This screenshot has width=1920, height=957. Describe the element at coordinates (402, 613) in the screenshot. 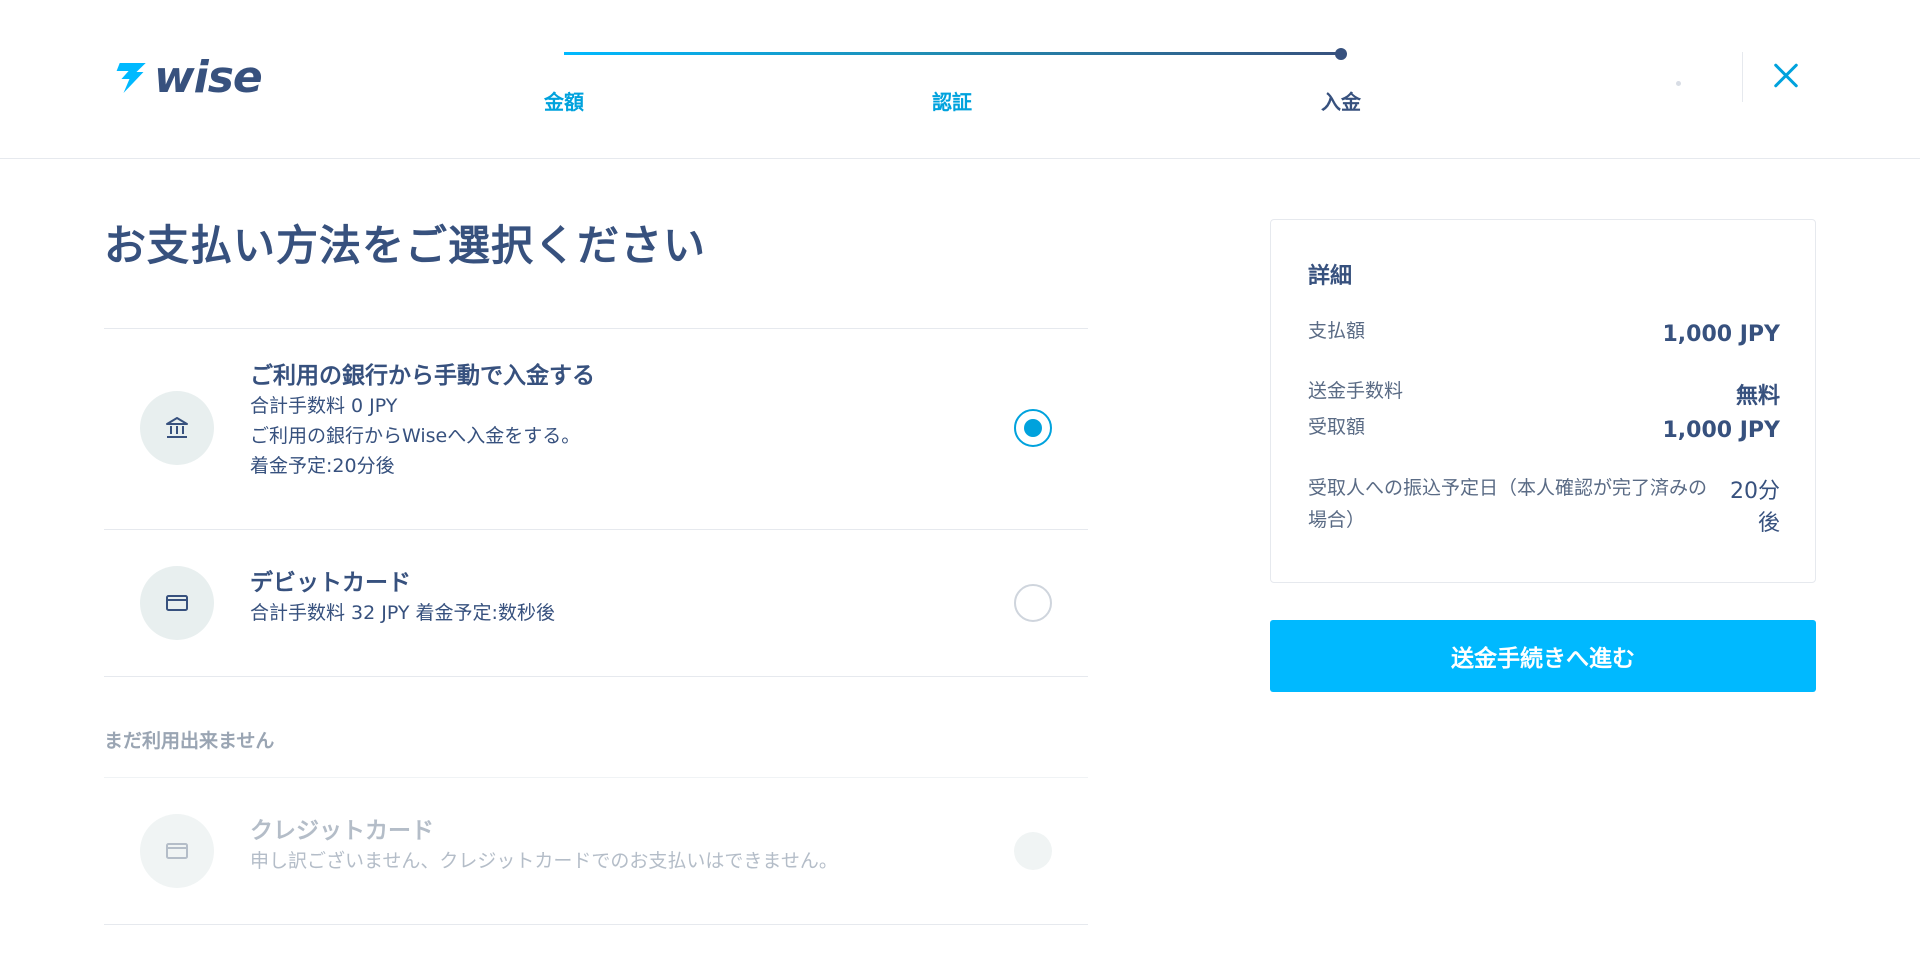

I see `payment-option-fee-eta: 合計手数料 32 JPY 着金予定:数秒後` at that location.